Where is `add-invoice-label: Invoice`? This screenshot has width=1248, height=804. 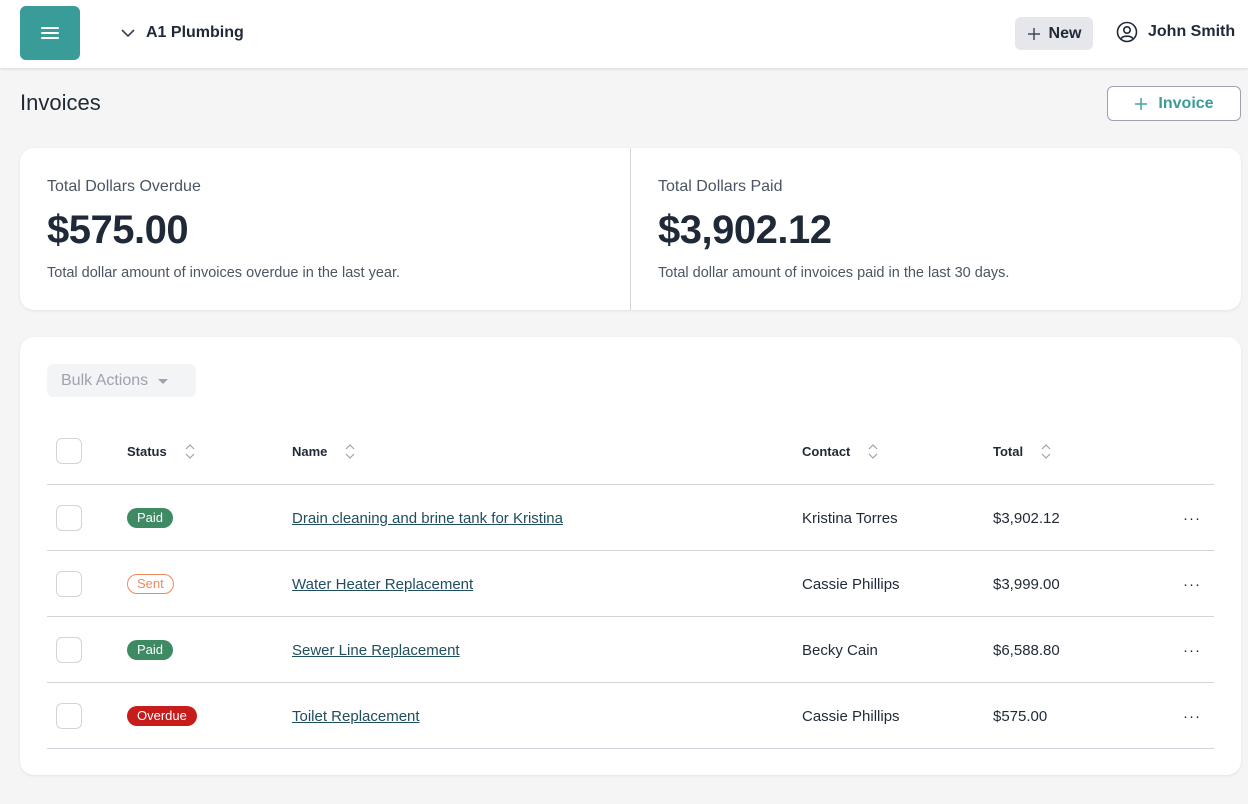 add-invoice-label: Invoice is located at coordinates (1186, 103).